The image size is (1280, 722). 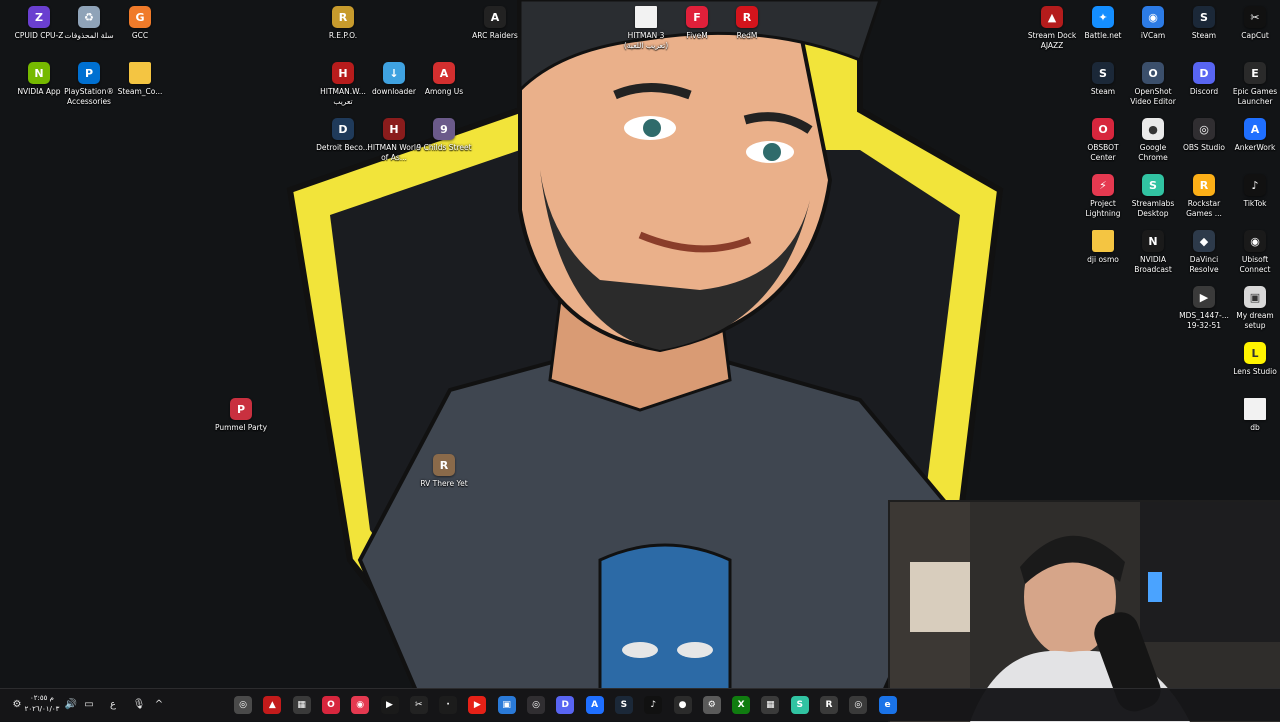 What do you see at coordinates (1153, 196) in the screenshot?
I see `desktop-icon-32: S Streamlabs Desktop` at bounding box center [1153, 196].